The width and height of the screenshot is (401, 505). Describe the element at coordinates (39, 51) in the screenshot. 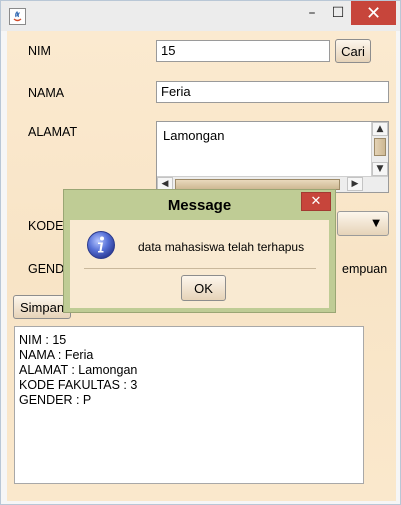

I see `nim-label: NIM` at that location.